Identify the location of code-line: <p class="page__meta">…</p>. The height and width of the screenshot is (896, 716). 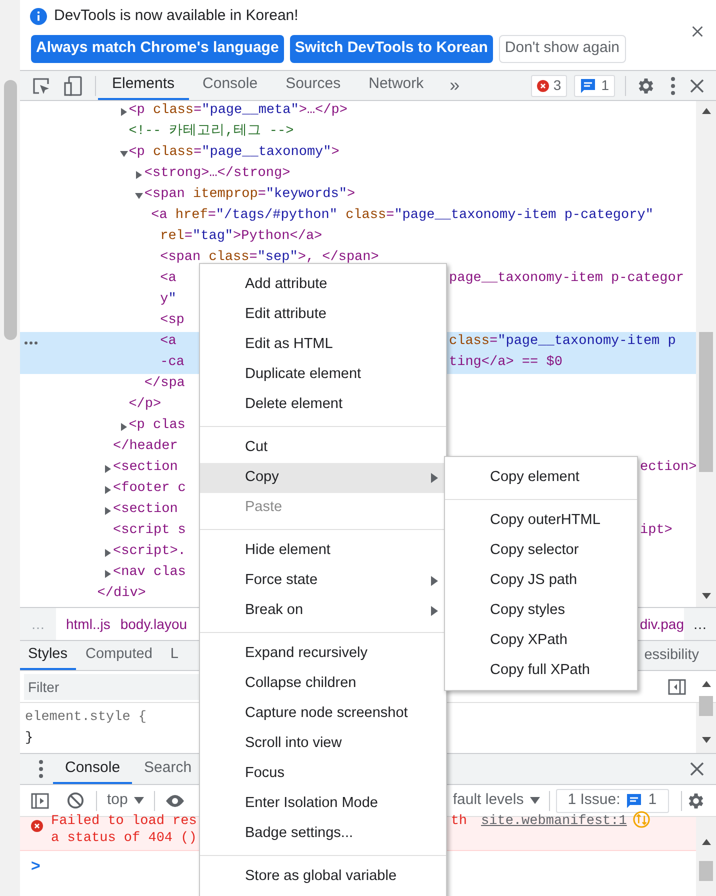
(238, 111).